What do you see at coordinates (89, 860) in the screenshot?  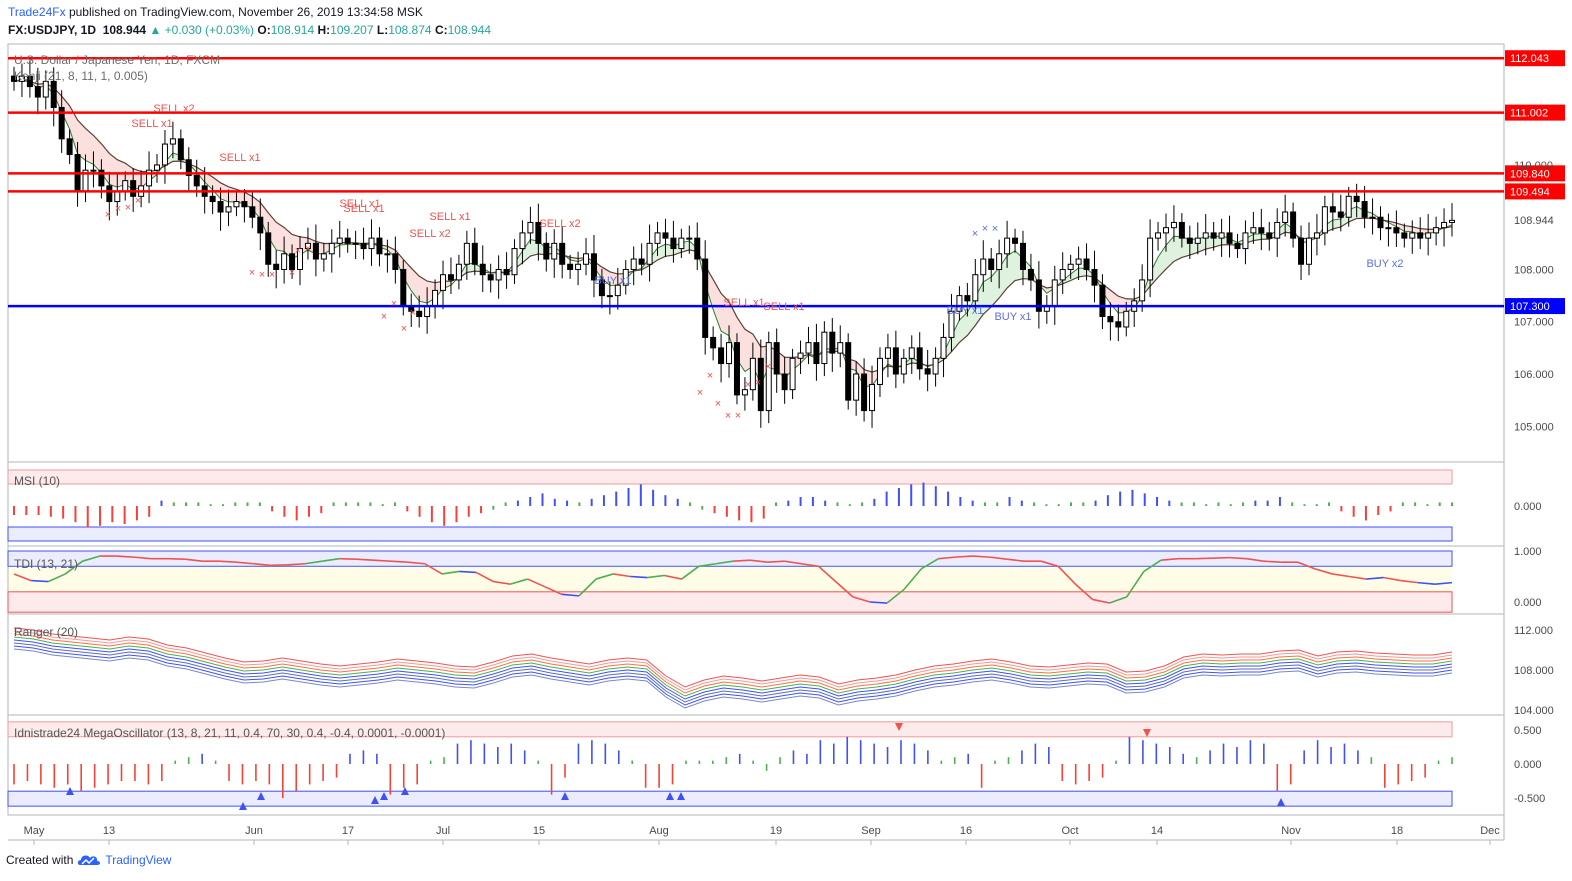 I see `tradingview-cloud-icon` at bounding box center [89, 860].